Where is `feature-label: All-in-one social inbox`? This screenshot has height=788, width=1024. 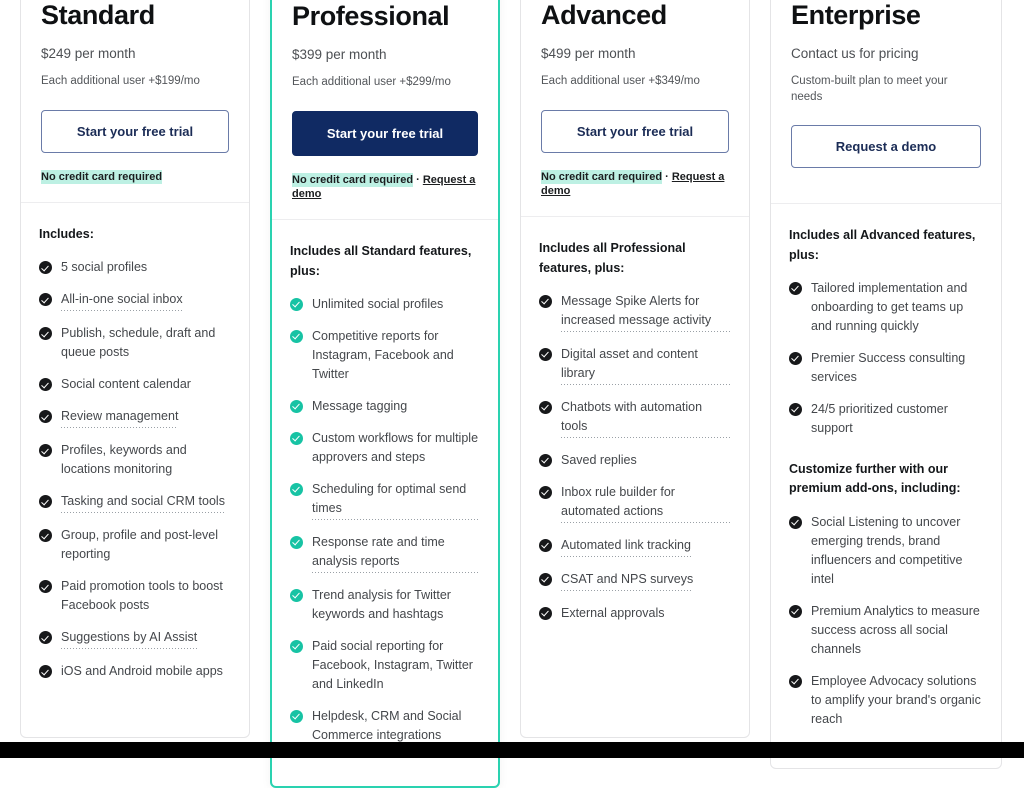 feature-label: All-in-one social inbox is located at coordinates (122, 301).